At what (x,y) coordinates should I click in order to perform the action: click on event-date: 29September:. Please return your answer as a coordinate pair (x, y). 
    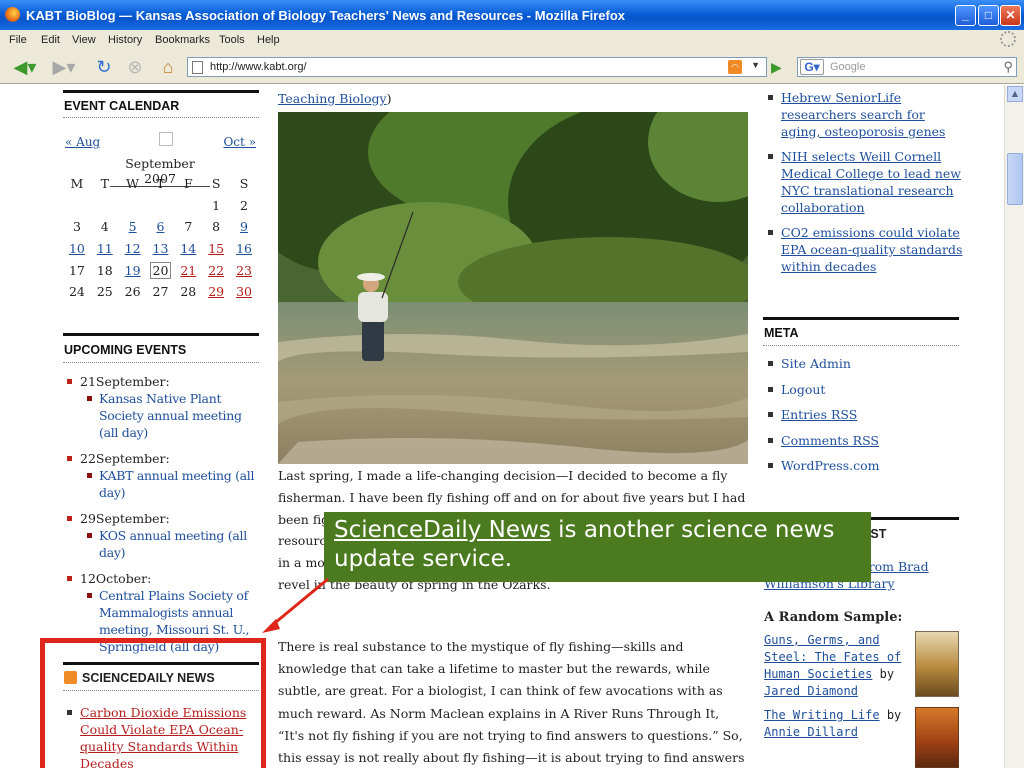
    Looking at the image, I should click on (125, 518).